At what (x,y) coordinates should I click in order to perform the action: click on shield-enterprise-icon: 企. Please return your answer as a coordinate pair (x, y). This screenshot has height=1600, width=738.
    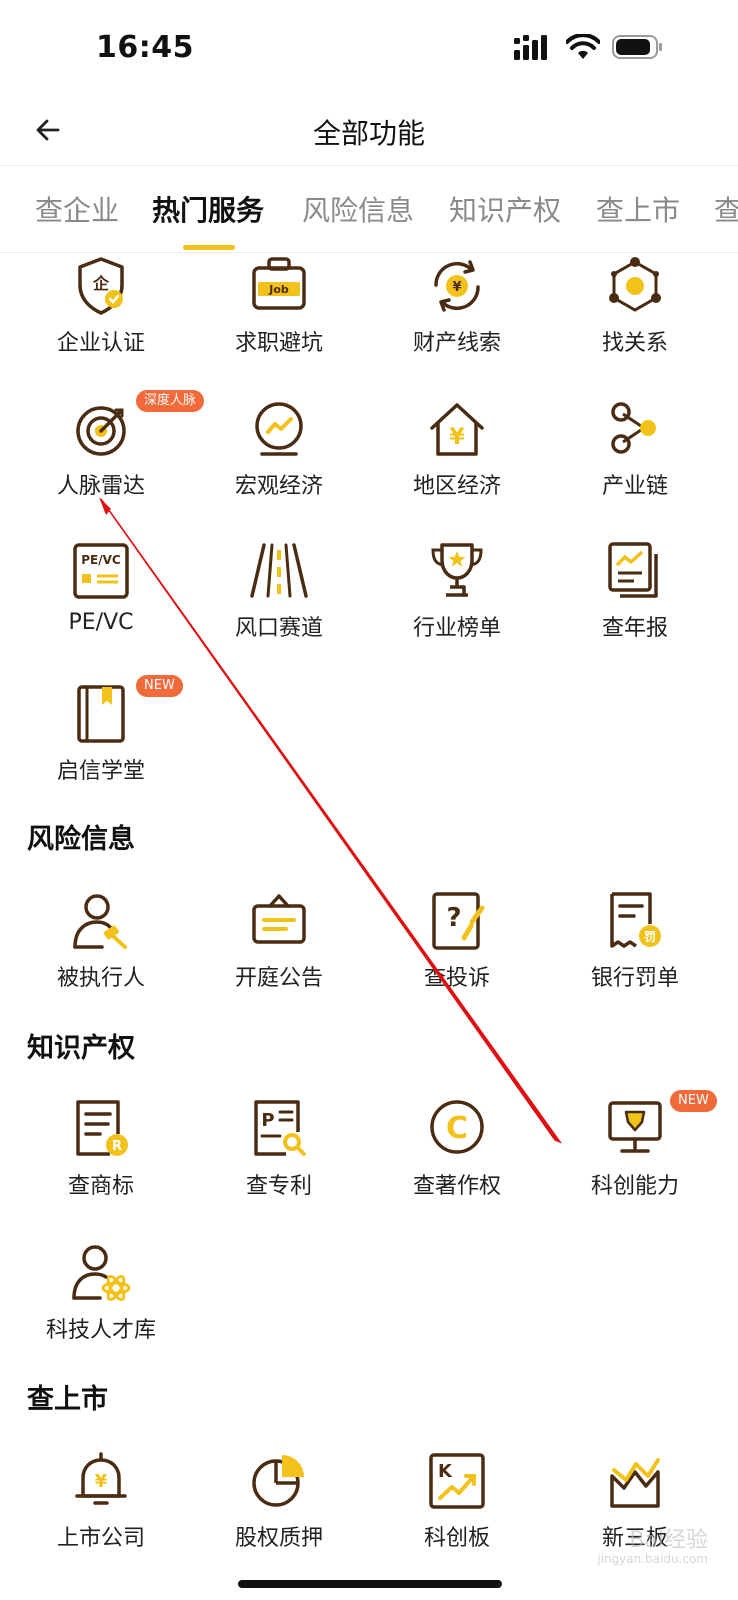
    Looking at the image, I should click on (101, 286).